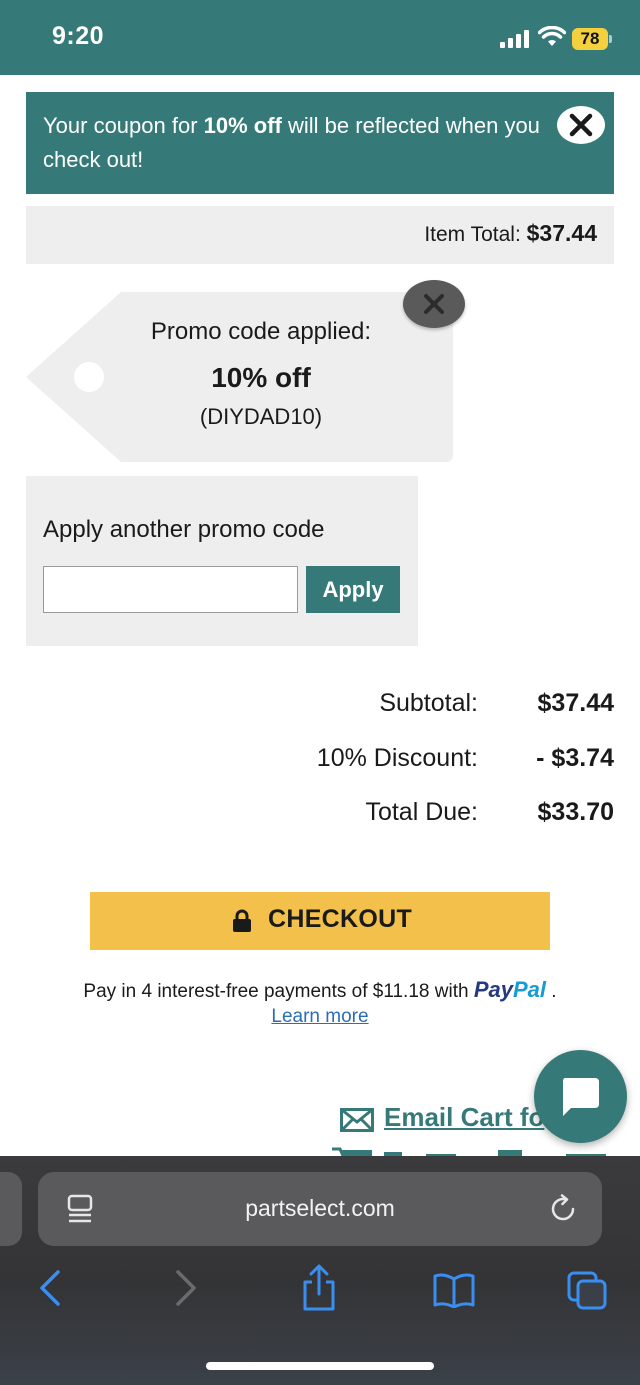 This screenshot has height=1385, width=640. I want to click on totals-row-discount: 10% Discount: - $3.74, so click(407, 761).